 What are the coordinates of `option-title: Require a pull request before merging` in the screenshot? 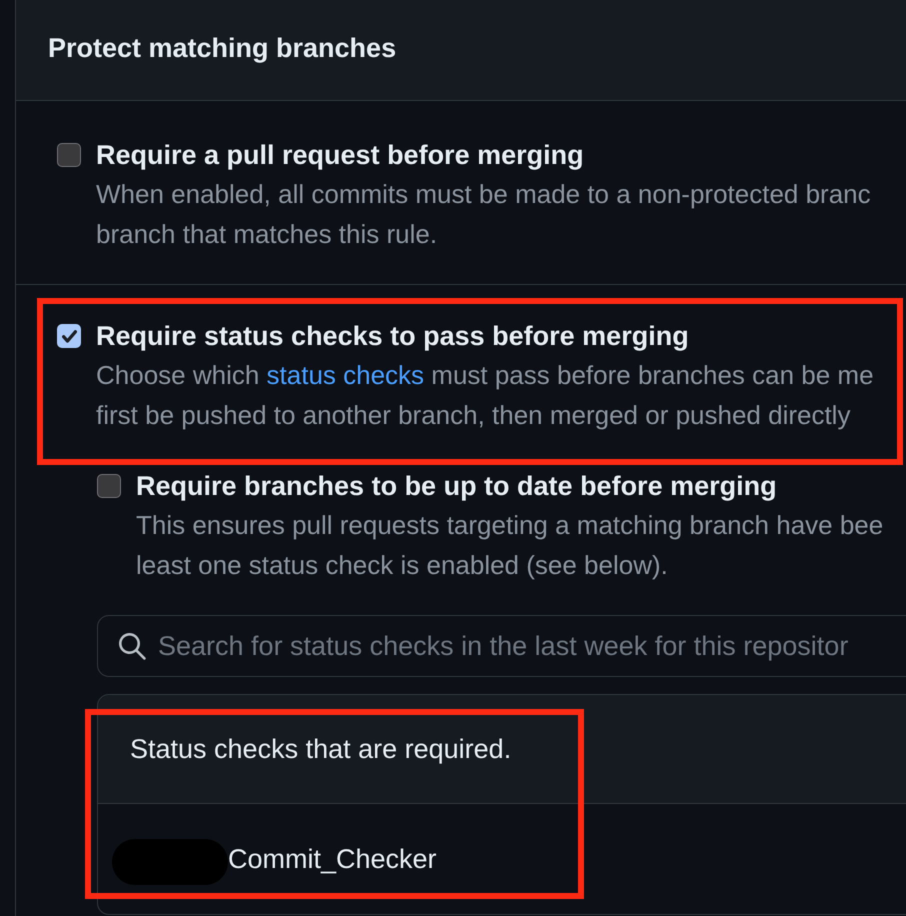 It's located at (340, 155).